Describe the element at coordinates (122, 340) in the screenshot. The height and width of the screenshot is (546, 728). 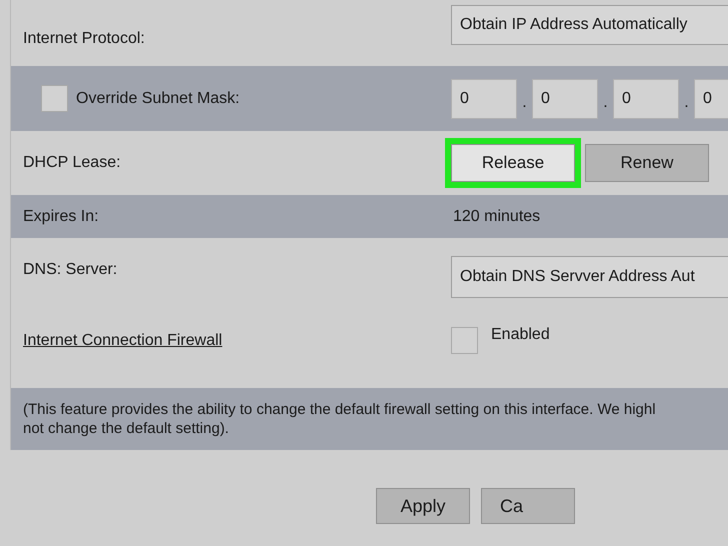
I see `firewall-link: Internet Connection Firewall` at that location.